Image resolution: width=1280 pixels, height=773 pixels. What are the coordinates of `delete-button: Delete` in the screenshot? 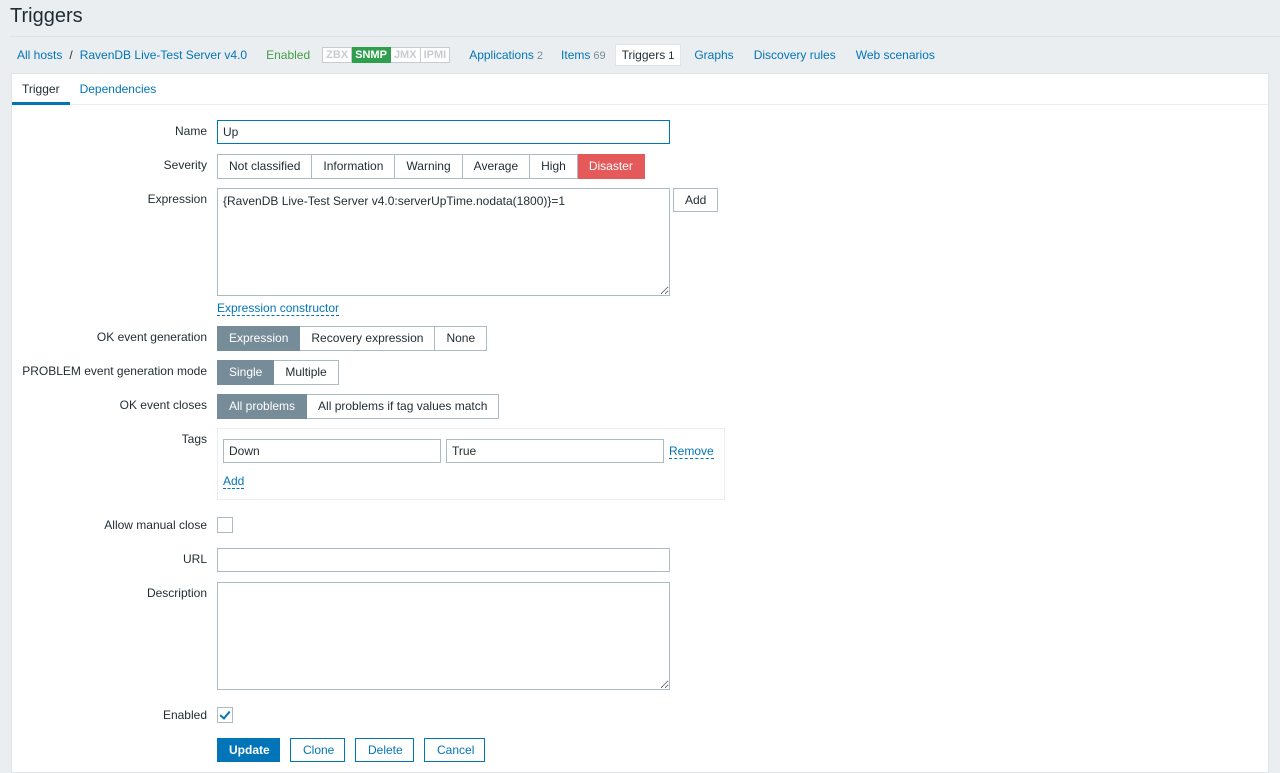 It's located at (384, 750).